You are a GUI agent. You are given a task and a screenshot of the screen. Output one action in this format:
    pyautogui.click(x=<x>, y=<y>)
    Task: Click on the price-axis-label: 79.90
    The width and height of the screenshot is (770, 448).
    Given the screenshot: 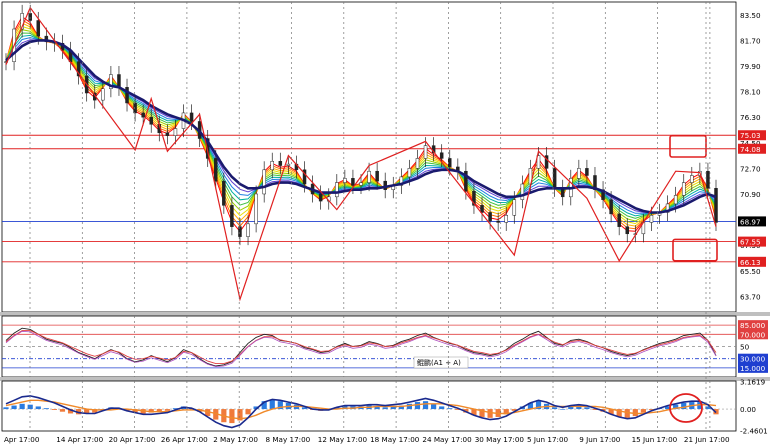 What is the action you would take?
    pyautogui.click(x=750, y=66)
    